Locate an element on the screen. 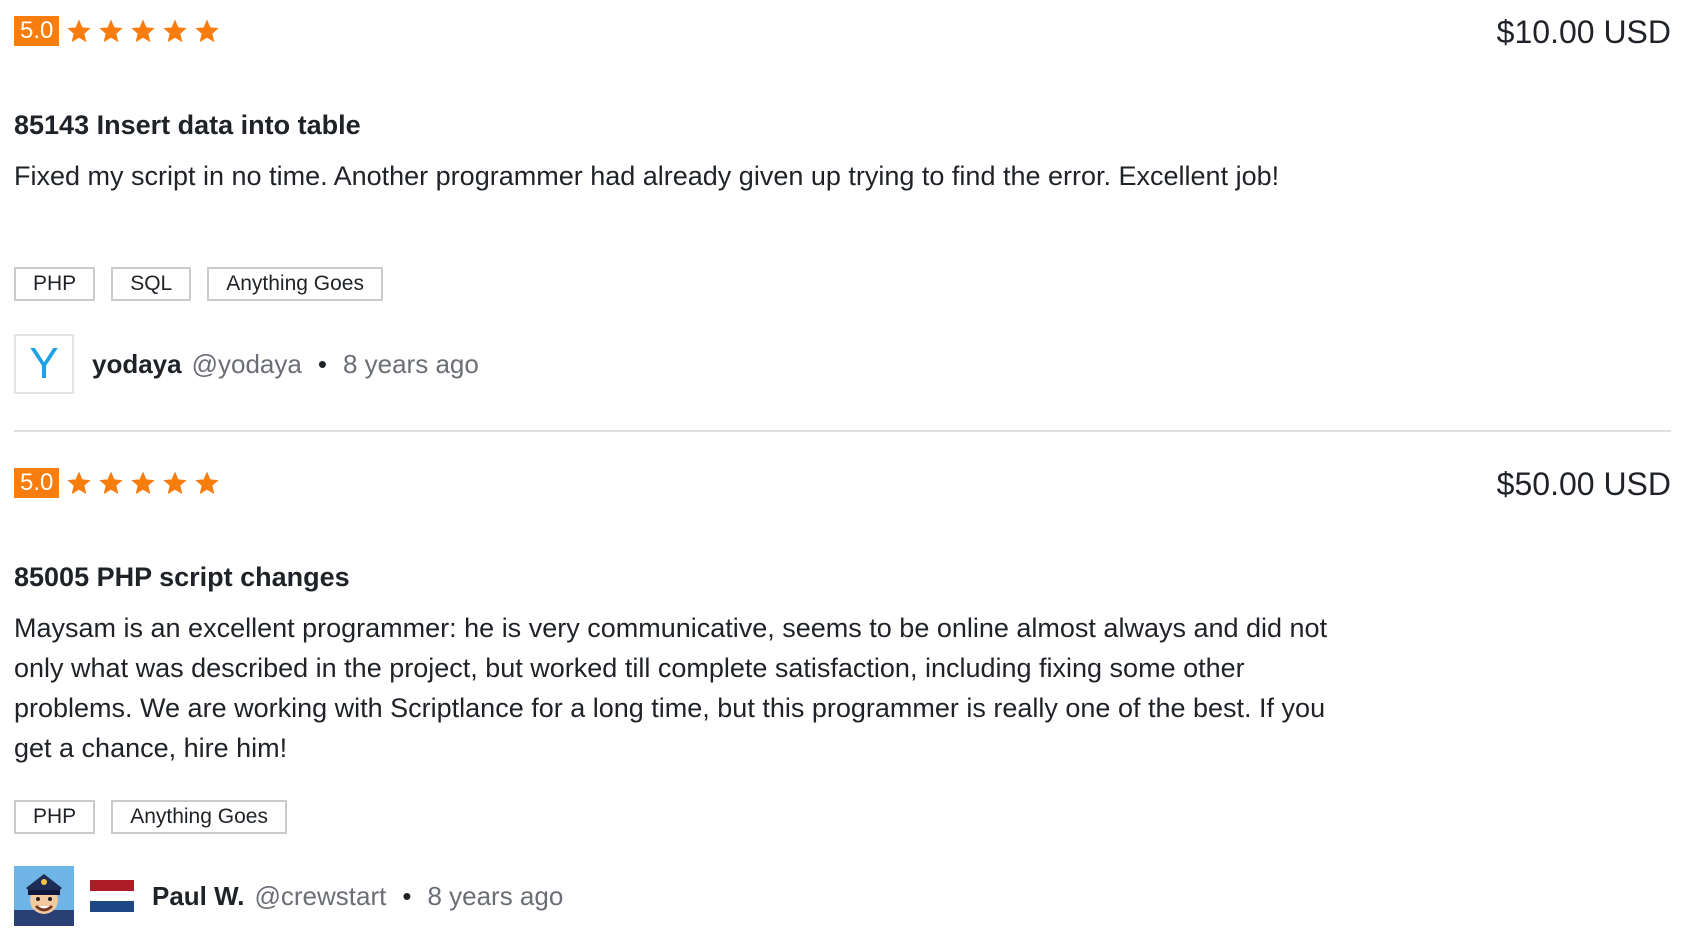 This screenshot has width=1686, height=936. skill-tags: PHP SQL Anything Goes is located at coordinates (198, 284).